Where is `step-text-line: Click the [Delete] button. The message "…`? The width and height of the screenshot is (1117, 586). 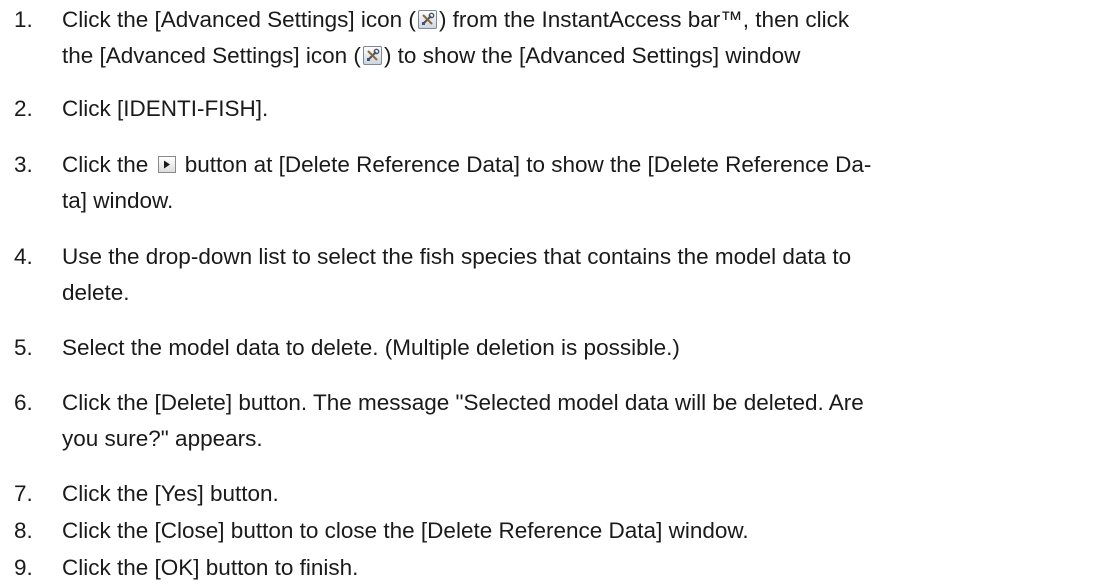 step-text-line: Click the [Delete] button. The message "… is located at coordinates (463, 402).